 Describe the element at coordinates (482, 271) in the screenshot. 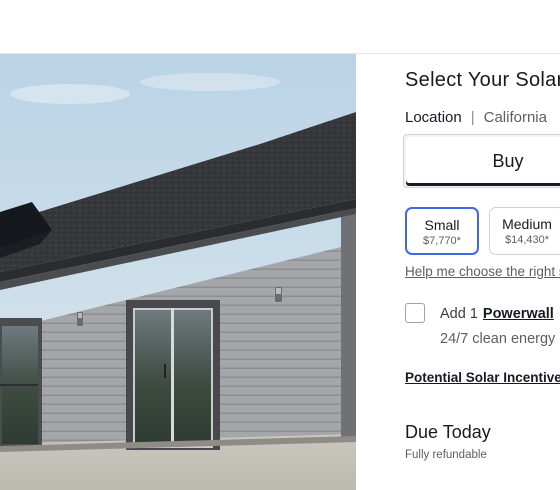

I see `help-choose-size-link: Help me choose the right size` at that location.